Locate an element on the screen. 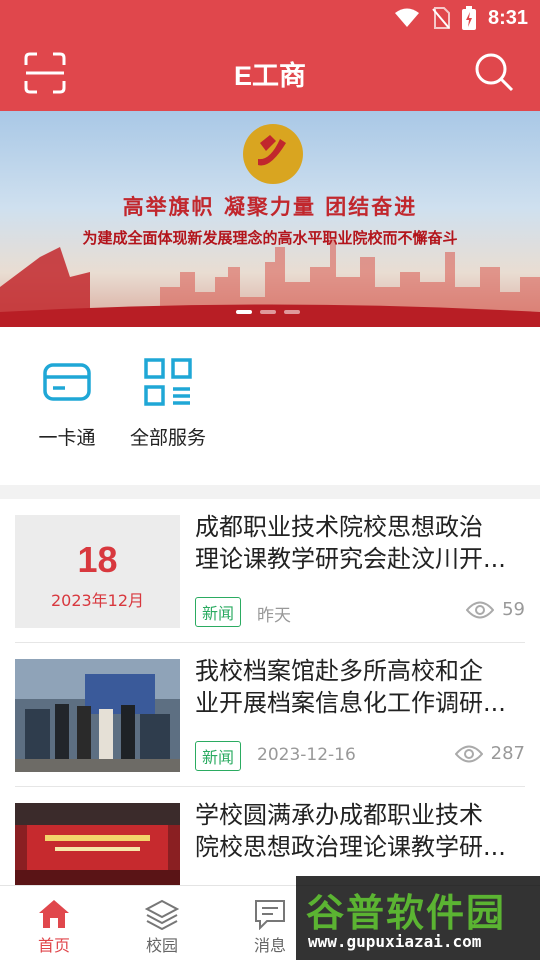 The height and width of the screenshot is (960, 540). grid-menu-icon is located at coordinates (168, 382).